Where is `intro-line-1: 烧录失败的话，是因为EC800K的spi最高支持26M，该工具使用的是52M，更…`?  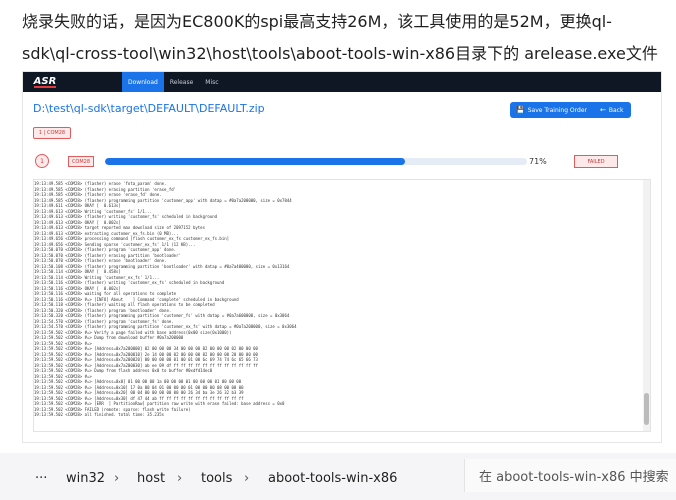
intro-line-1: 烧录失败的话，是因为EC800K的spi最高支持26M，该工具使用的是52M，更… is located at coordinates (317, 21).